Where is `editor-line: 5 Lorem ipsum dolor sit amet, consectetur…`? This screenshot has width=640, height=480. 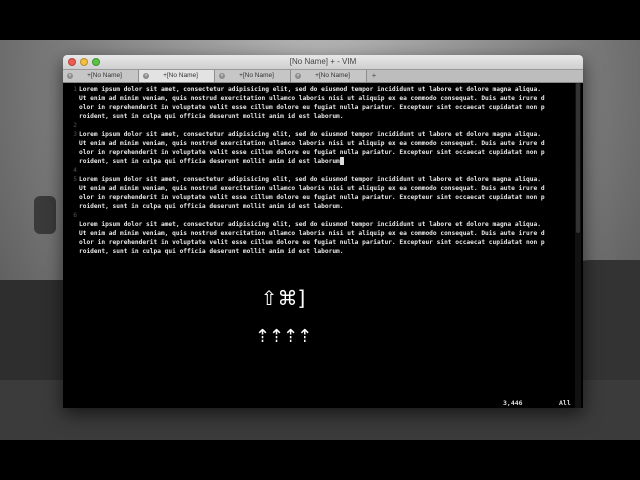
editor-line: 5 Lorem ipsum dolor sit amet, consectetur… is located at coordinates (323, 179).